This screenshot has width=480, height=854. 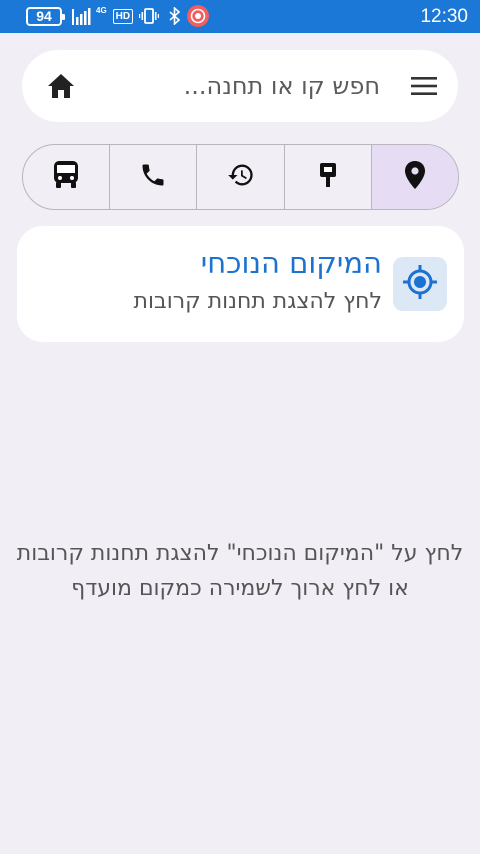 I want to click on my-location-icon, so click(x=420, y=284).